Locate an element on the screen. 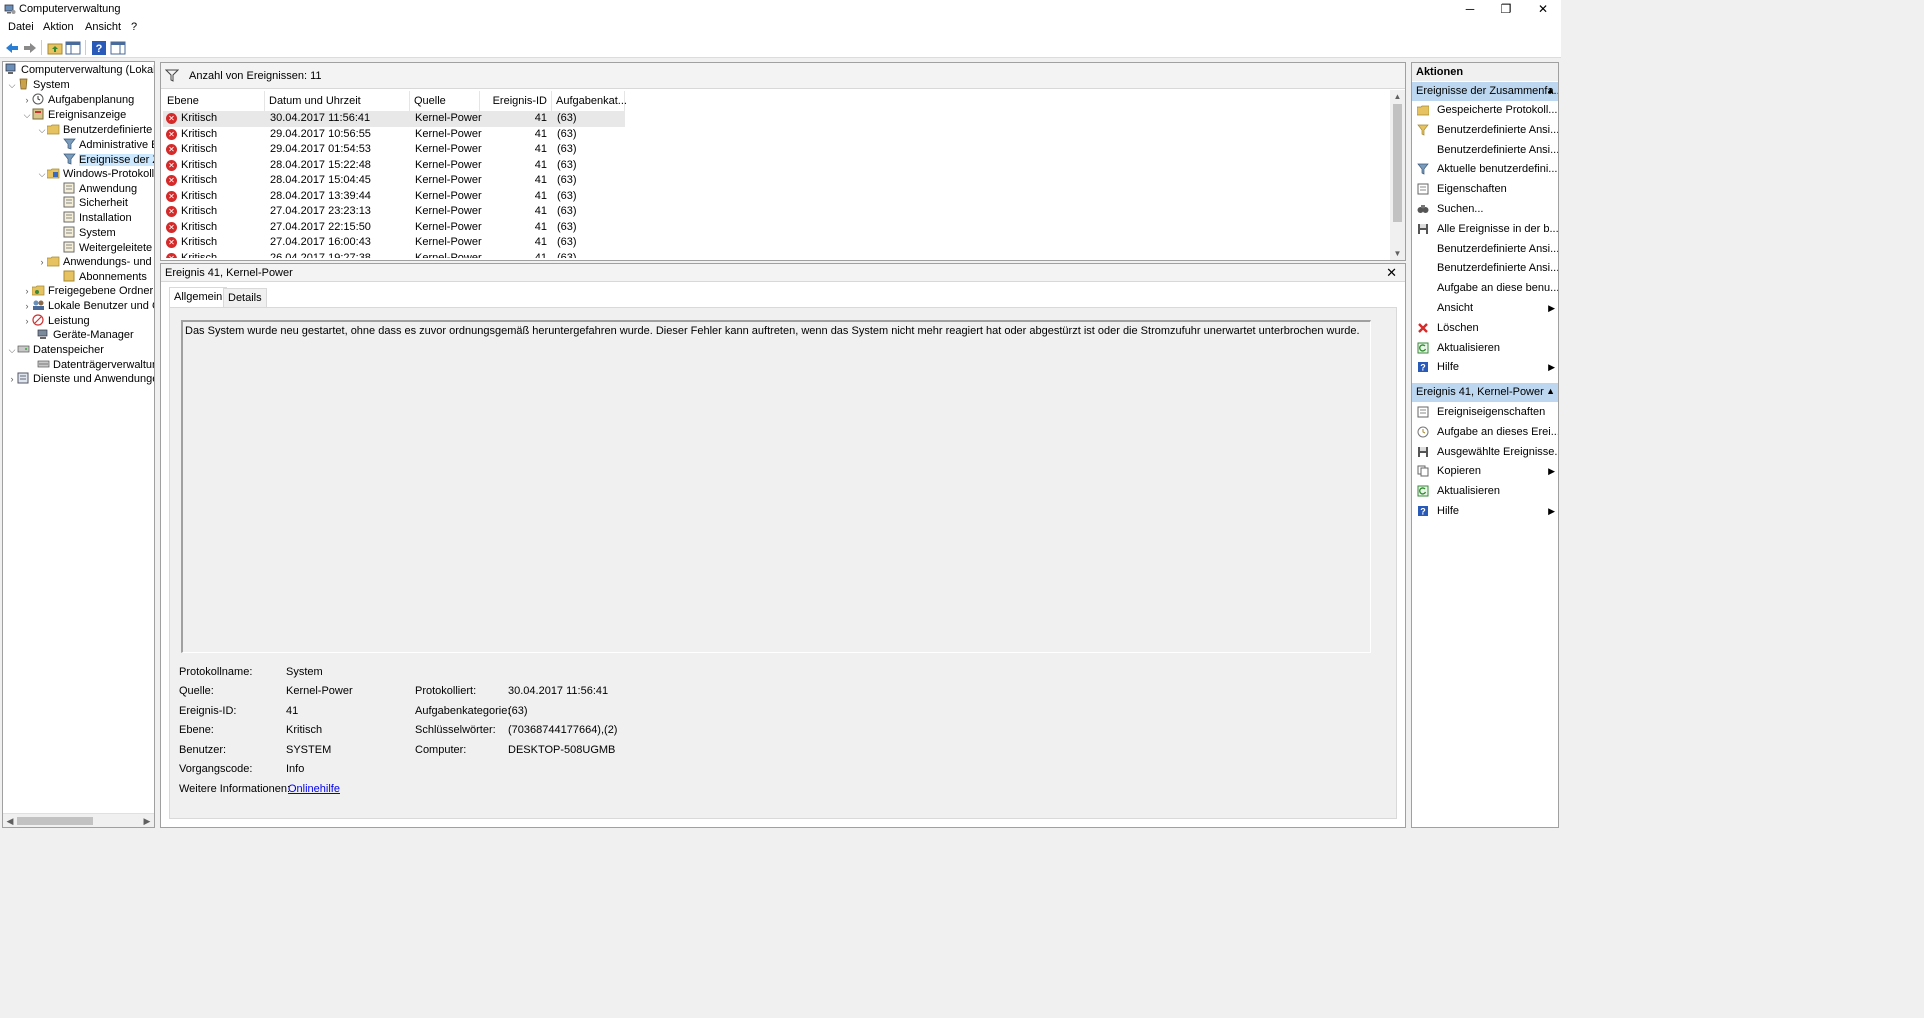 The width and height of the screenshot is (1924, 1018). tree-item-ereignisanzeige: ⌵ Ereignisanzeige is located at coordinates (74, 115).